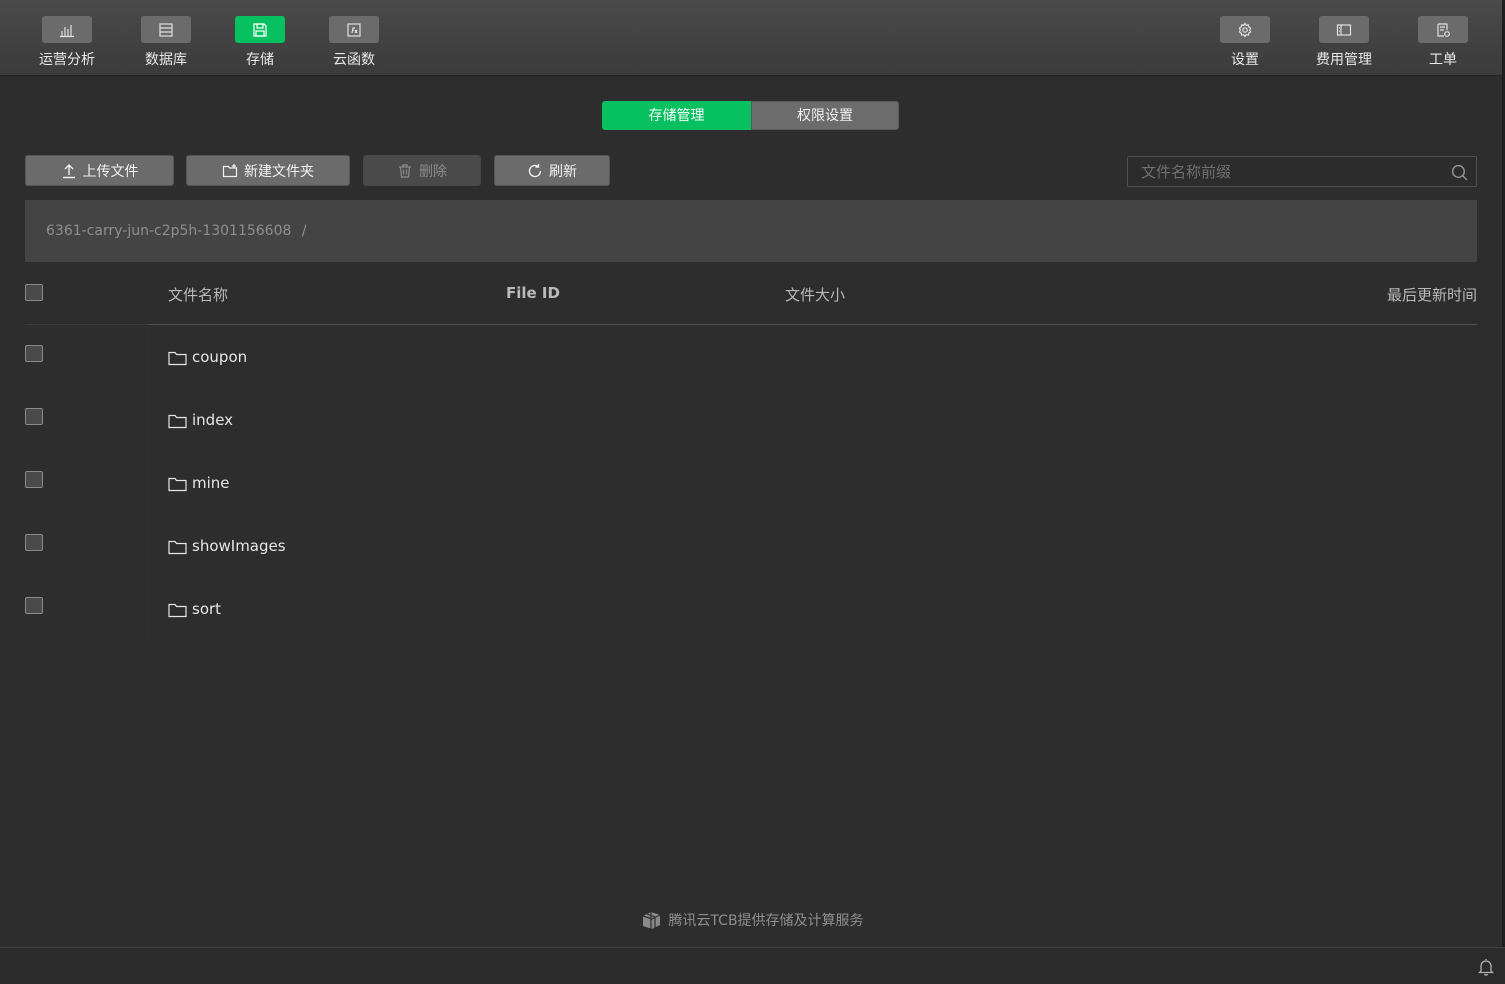 The image size is (1505, 984). Describe the element at coordinates (766, 920) in the screenshot. I see `footer-text: 腾讯云TCB提供存储及计算服务` at that location.